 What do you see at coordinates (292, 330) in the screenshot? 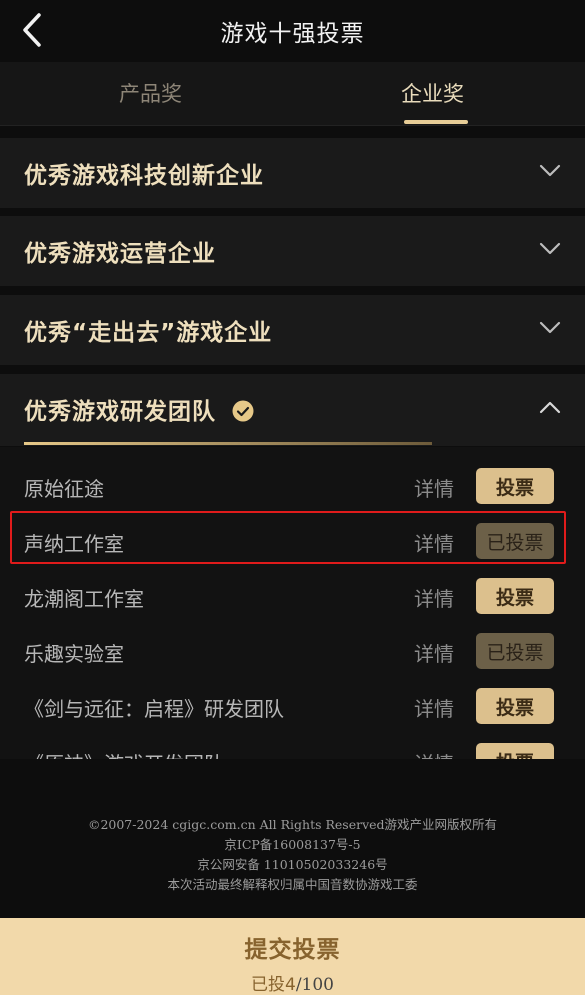
I see `section-going-global: 优秀“走出去”游戏企业` at bounding box center [292, 330].